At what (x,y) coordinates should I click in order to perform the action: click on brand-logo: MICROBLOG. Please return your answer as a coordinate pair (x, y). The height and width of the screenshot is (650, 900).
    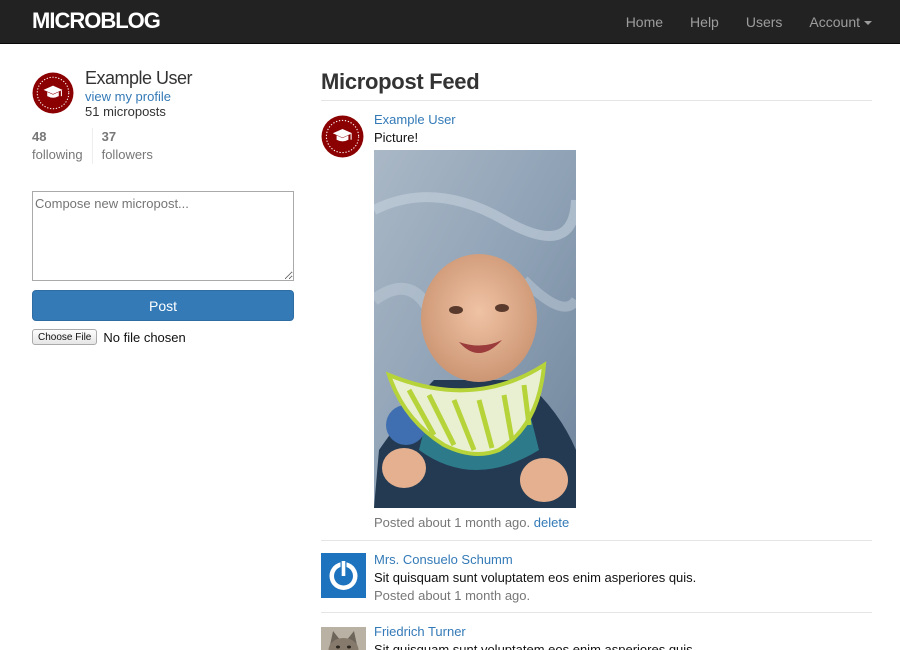
    Looking at the image, I should click on (96, 21).